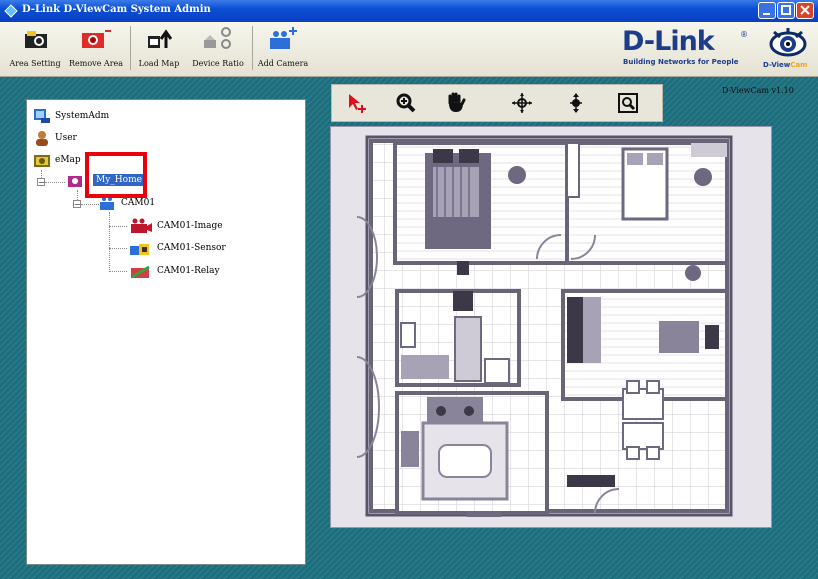 The image size is (818, 579). I want to click on zoom-in-icon, so click(406, 103).